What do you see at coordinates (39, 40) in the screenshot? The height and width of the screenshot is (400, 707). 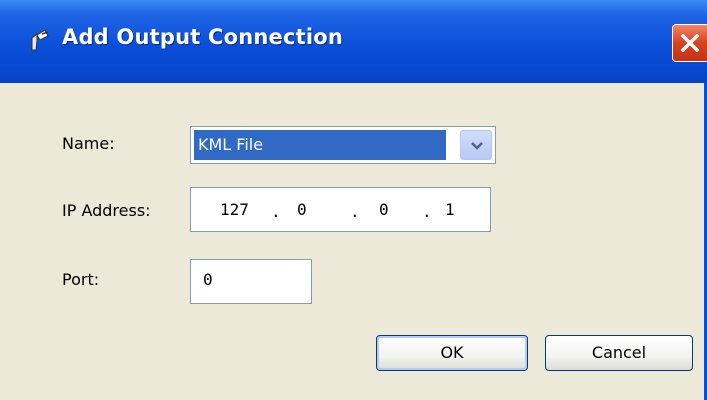 I see `output-connection-icon` at bounding box center [39, 40].